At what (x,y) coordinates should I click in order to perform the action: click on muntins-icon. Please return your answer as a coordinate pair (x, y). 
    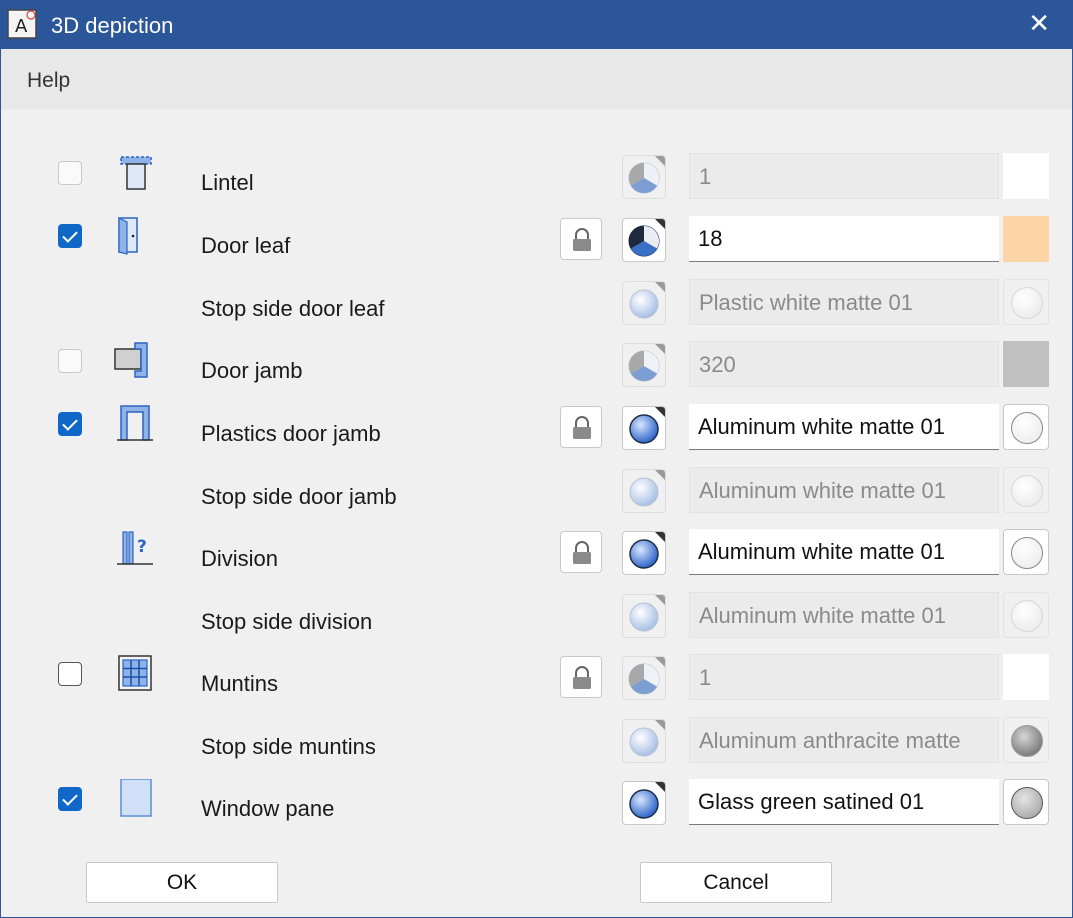
    Looking at the image, I should click on (135, 673).